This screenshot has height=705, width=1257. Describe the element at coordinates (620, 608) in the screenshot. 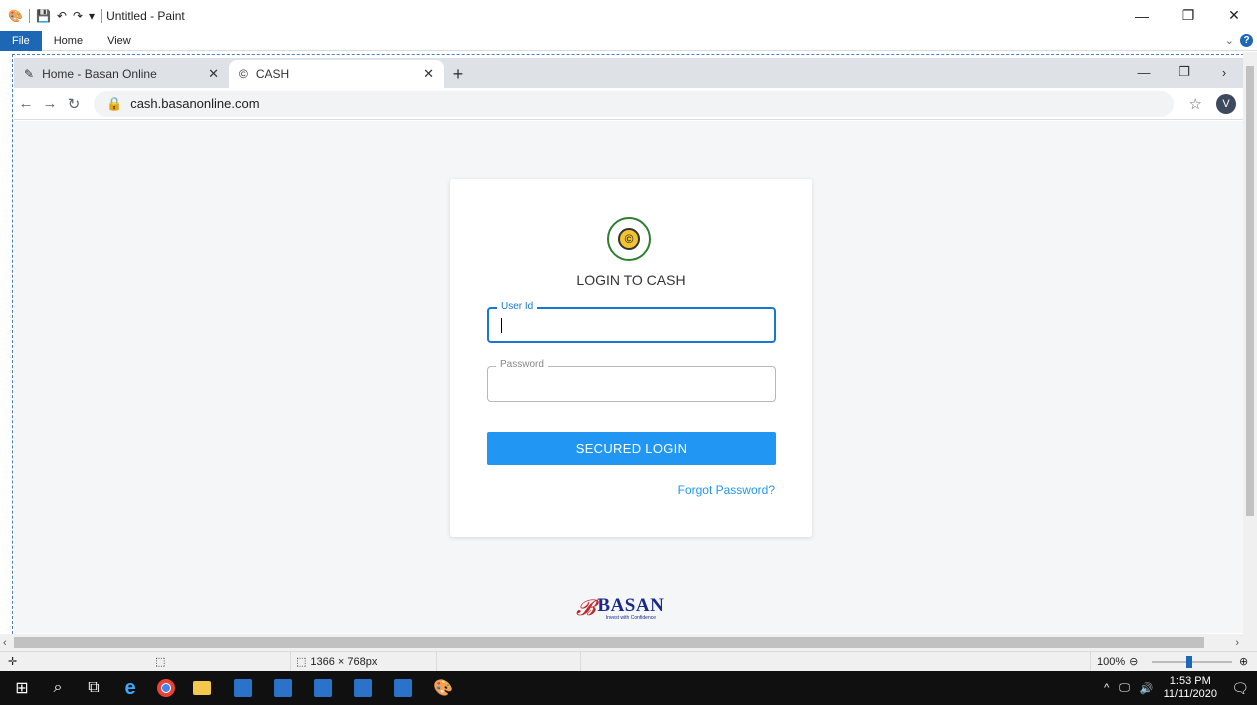

I see `basan-logo: 𝓑 BASAN Invest with Confidence` at that location.